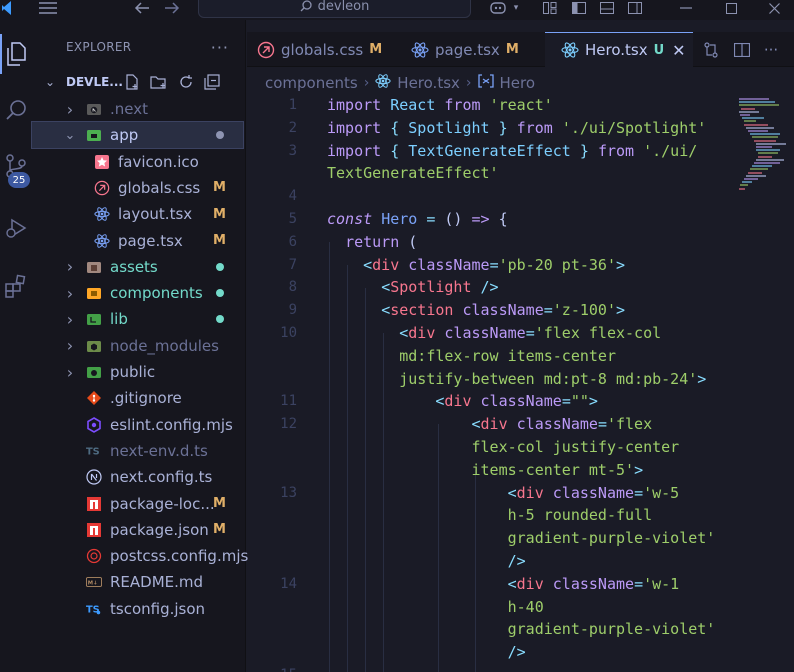  Describe the element at coordinates (212, 82) in the screenshot. I see `collapse-all-icon` at that location.